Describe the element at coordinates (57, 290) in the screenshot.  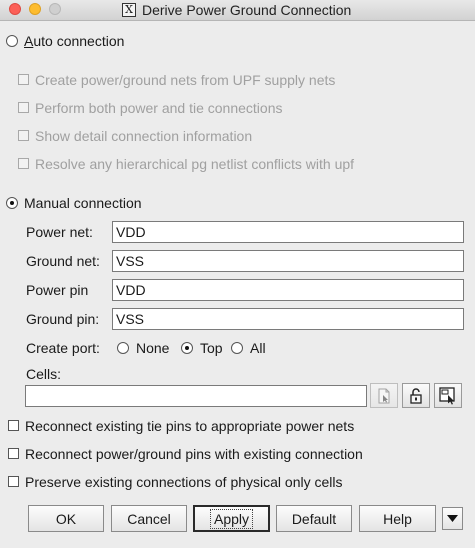
I see `power-pin-label: Power pin` at that location.